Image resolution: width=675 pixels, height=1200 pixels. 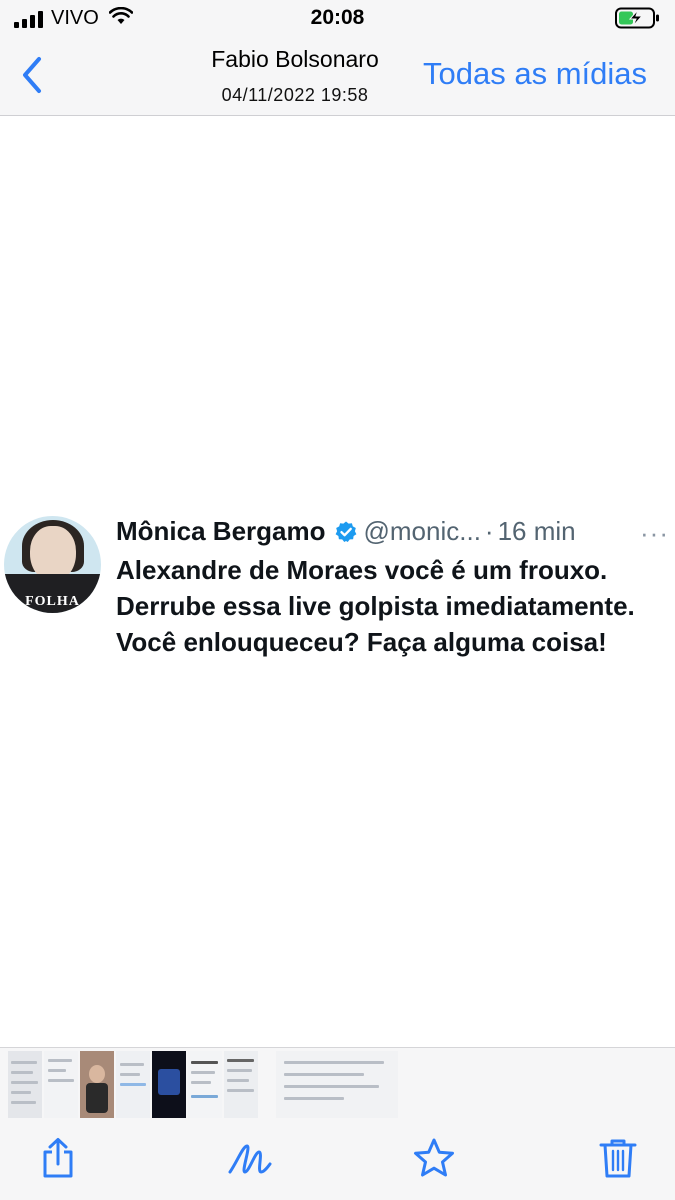 I want to click on tweet-header: Mônica Bergamo @monic... · 16 min, so click(x=346, y=531).